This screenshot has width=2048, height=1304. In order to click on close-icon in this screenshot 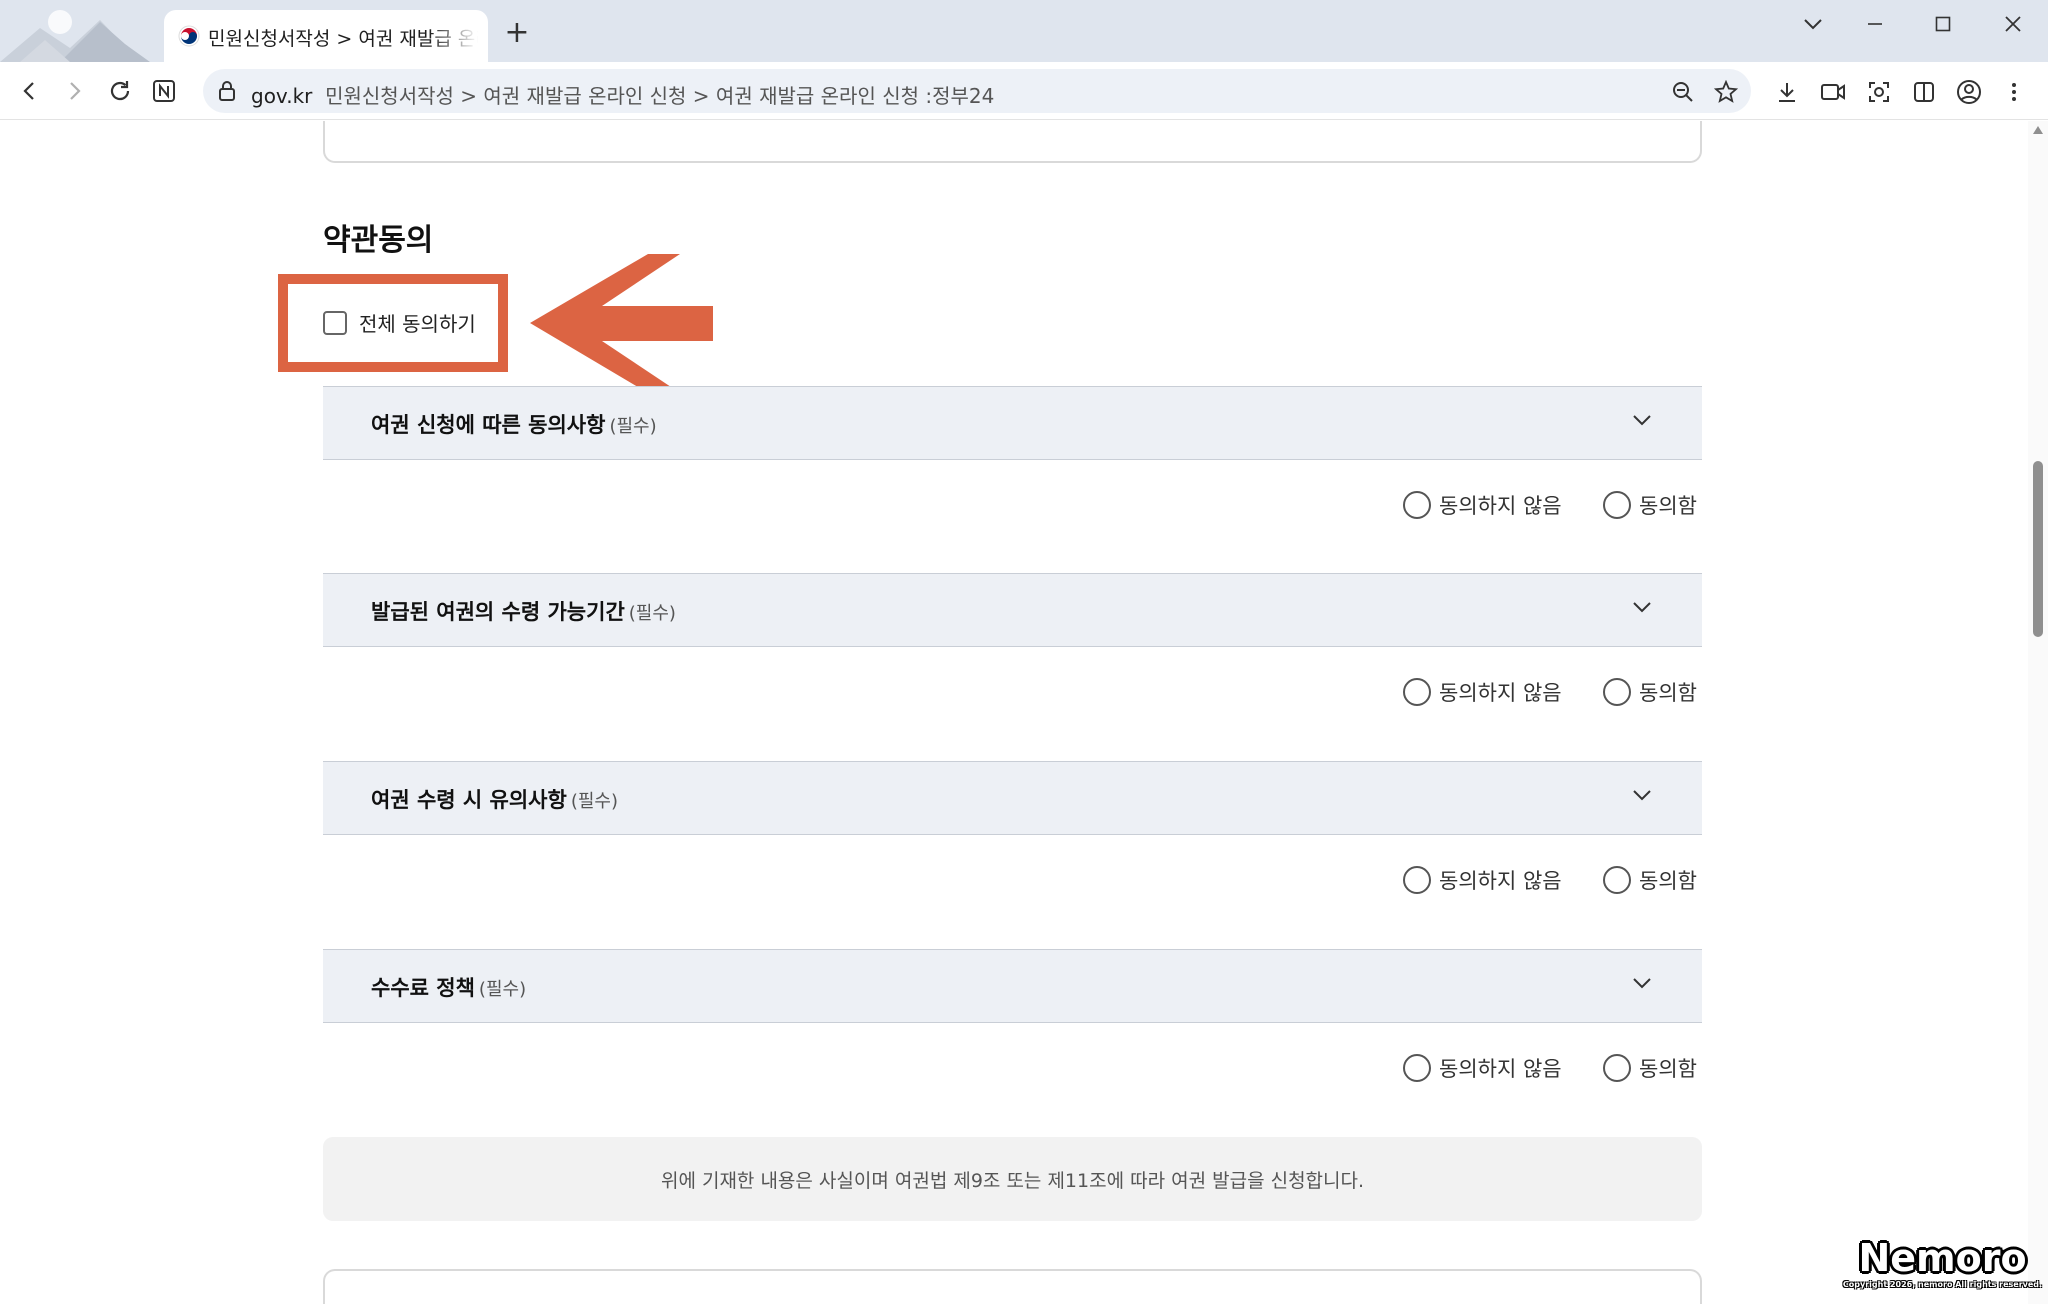, I will do `click(2013, 24)`.